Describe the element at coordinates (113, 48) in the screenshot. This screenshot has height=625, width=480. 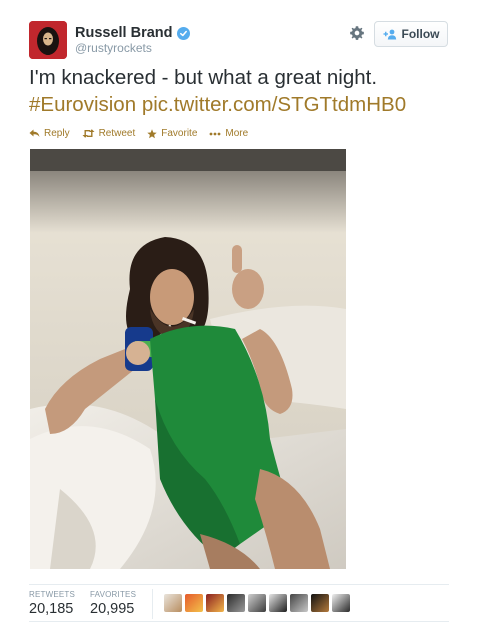
I see `user-handle: @rustyrockets` at that location.